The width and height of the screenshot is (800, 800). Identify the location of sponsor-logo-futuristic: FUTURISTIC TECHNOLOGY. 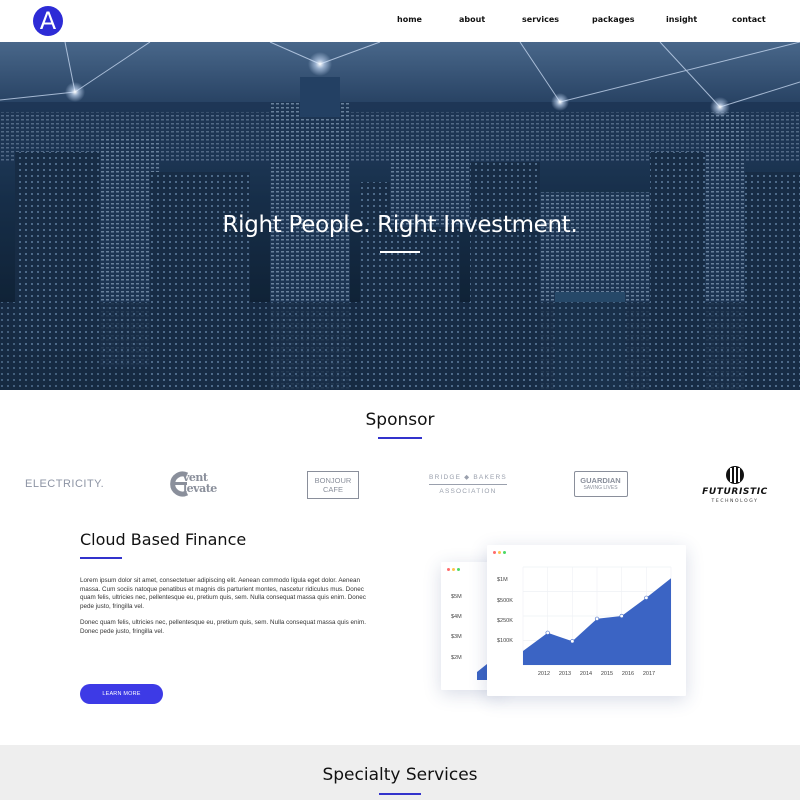
(735, 485).